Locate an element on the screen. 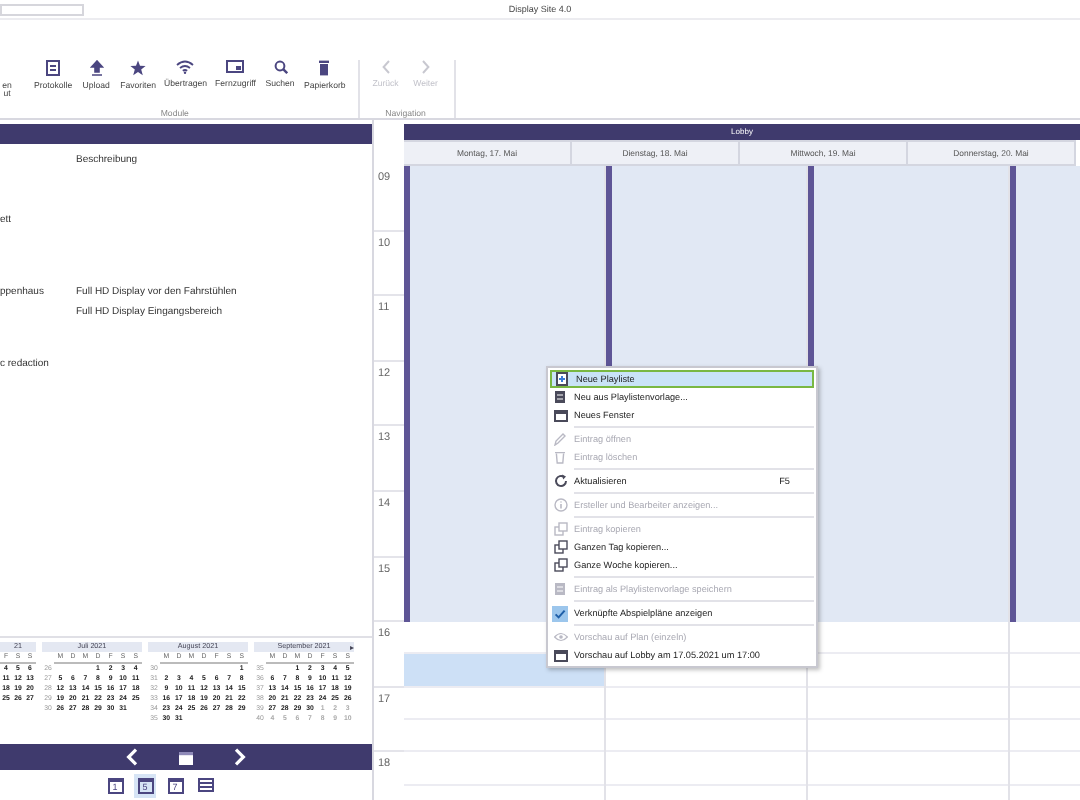  view-button is located at coordinates (205, 785).